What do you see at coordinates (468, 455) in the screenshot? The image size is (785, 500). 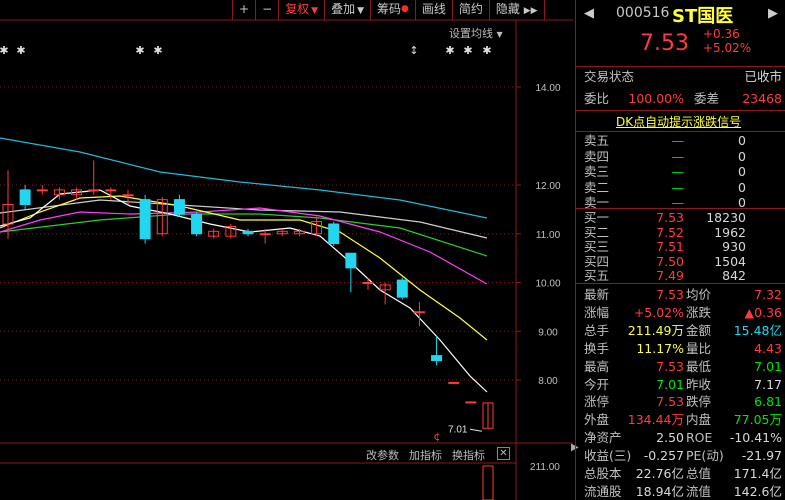 I see `switch-indicator-button: 换指标` at bounding box center [468, 455].